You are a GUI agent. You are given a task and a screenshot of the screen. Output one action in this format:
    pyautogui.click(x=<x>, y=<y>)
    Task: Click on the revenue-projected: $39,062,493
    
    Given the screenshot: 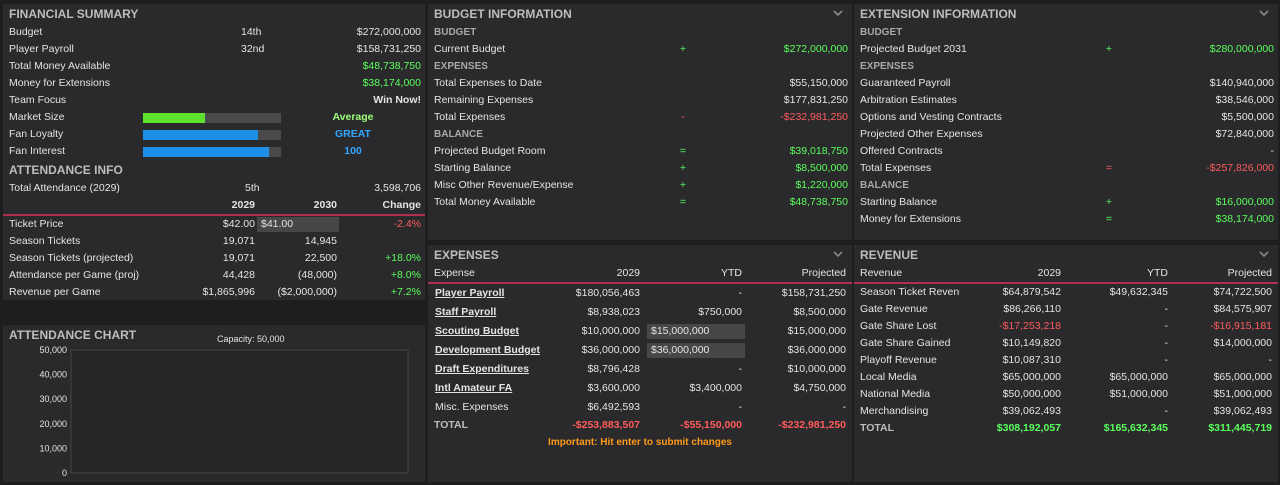 What is the action you would take?
    pyautogui.click(x=1242, y=411)
    